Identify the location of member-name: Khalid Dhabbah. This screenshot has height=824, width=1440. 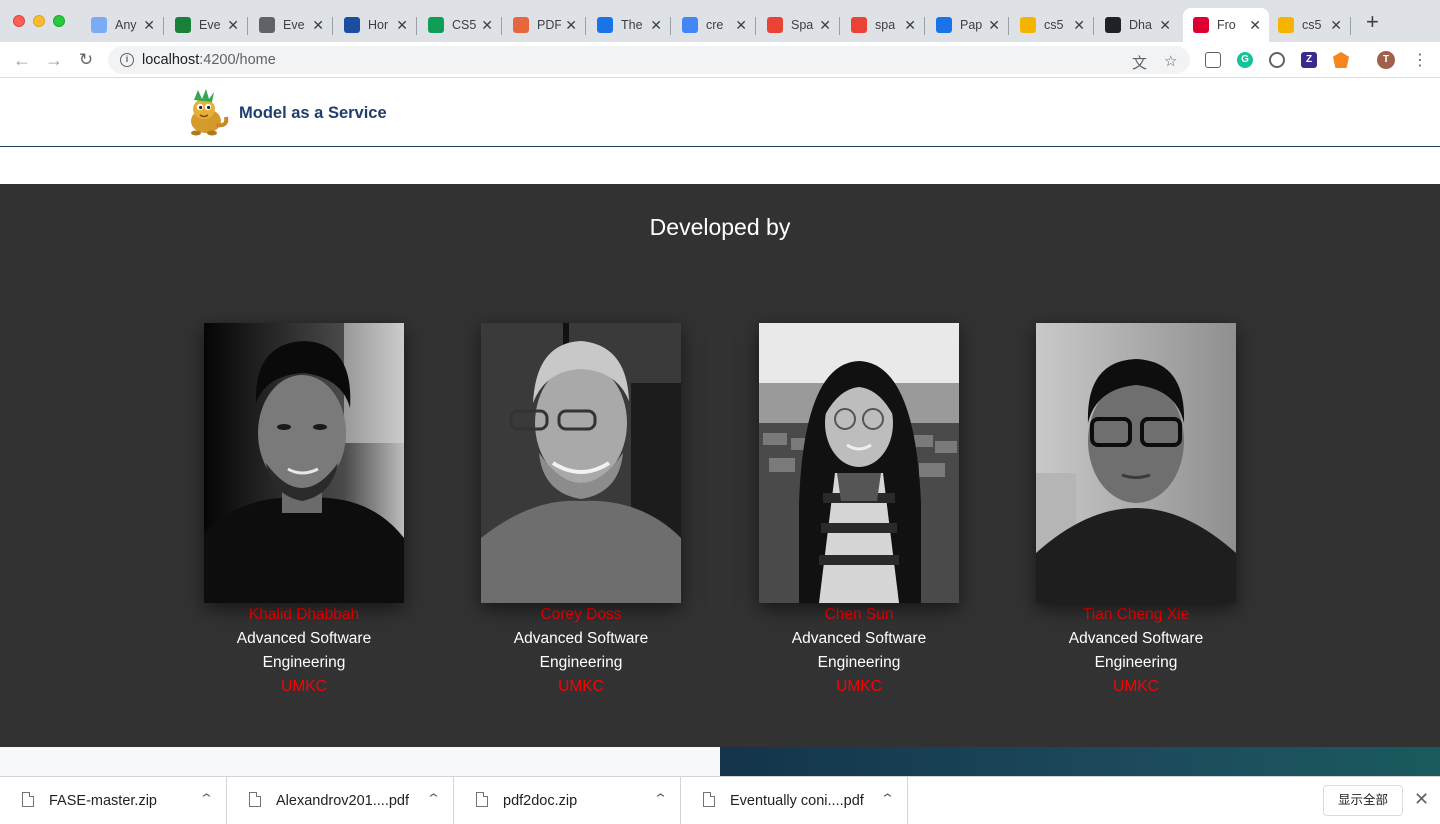
(304, 614).